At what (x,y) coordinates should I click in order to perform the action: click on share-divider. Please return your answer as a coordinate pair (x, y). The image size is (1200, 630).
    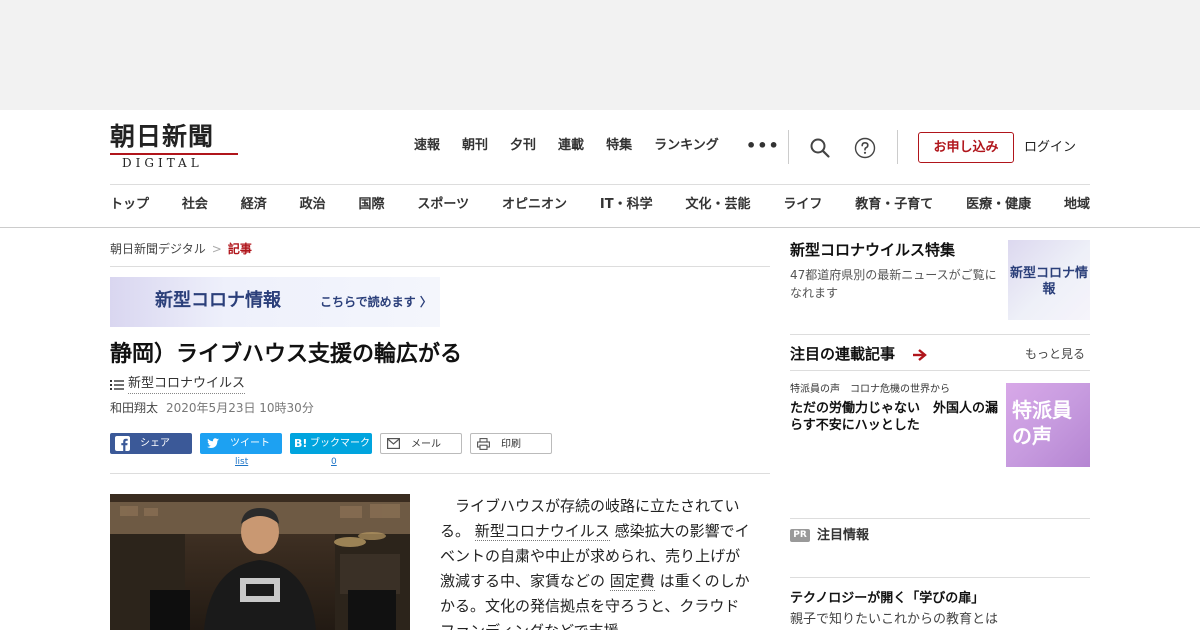
    Looking at the image, I should click on (440, 473).